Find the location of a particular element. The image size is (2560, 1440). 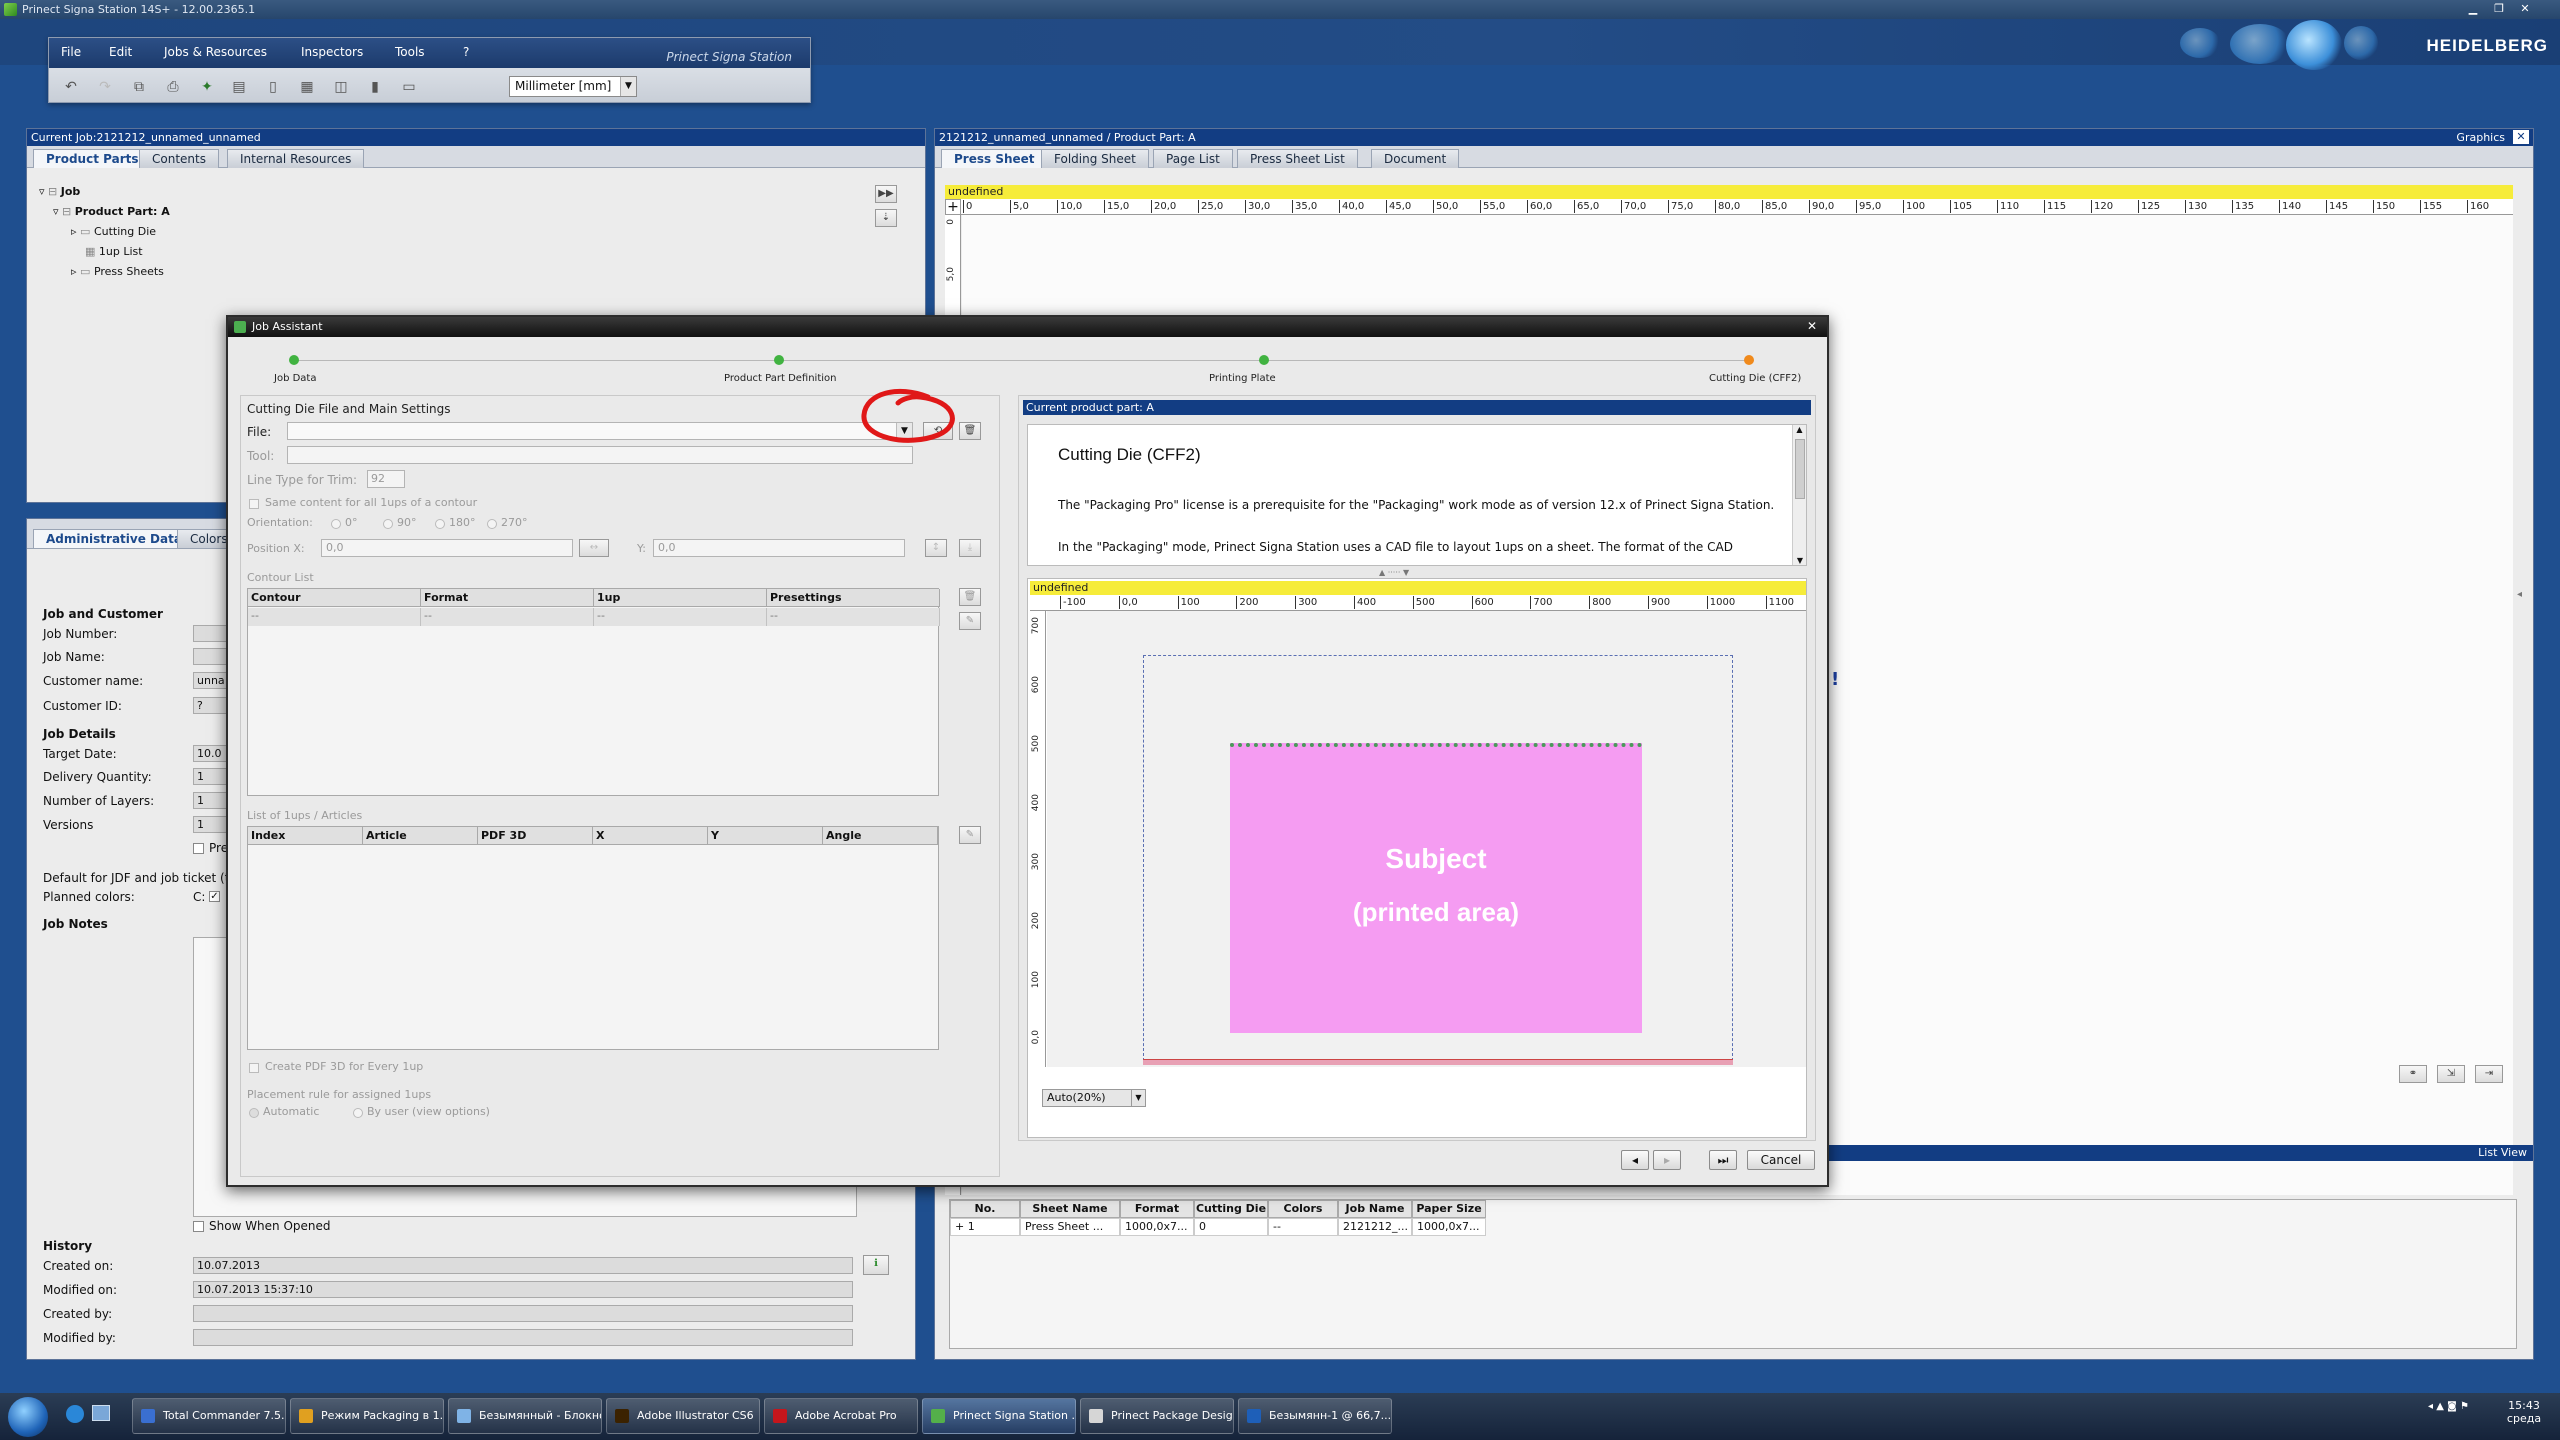

taskbar-item: Безымянный - Блокнот is located at coordinates (525, 1416).